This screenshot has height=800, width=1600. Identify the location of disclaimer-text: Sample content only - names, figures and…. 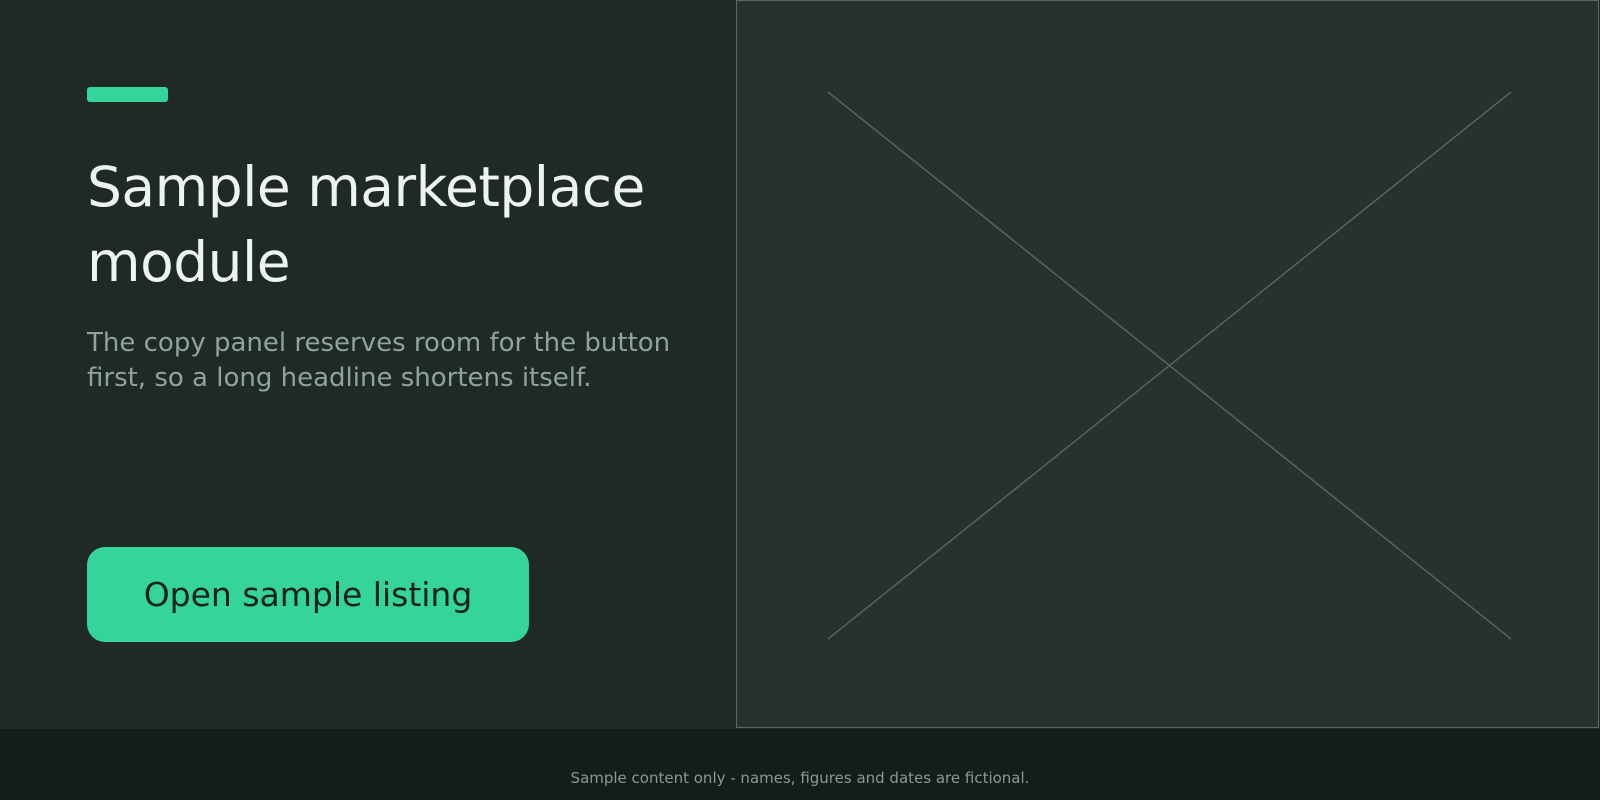
(800, 778).